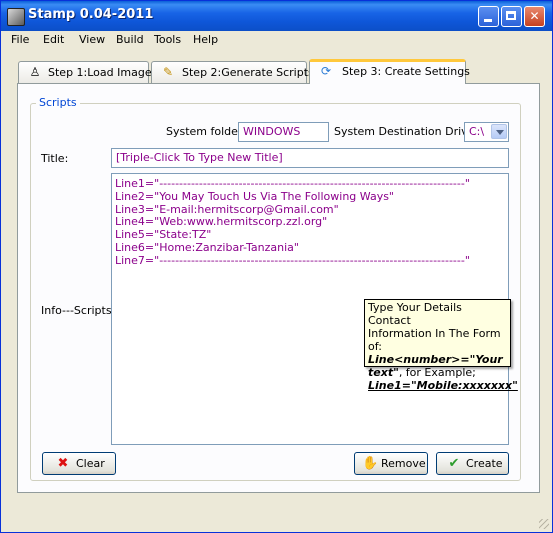 The width and height of the screenshot is (553, 533). What do you see at coordinates (544, 524) in the screenshot?
I see `resize-grip` at bounding box center [544, 524].